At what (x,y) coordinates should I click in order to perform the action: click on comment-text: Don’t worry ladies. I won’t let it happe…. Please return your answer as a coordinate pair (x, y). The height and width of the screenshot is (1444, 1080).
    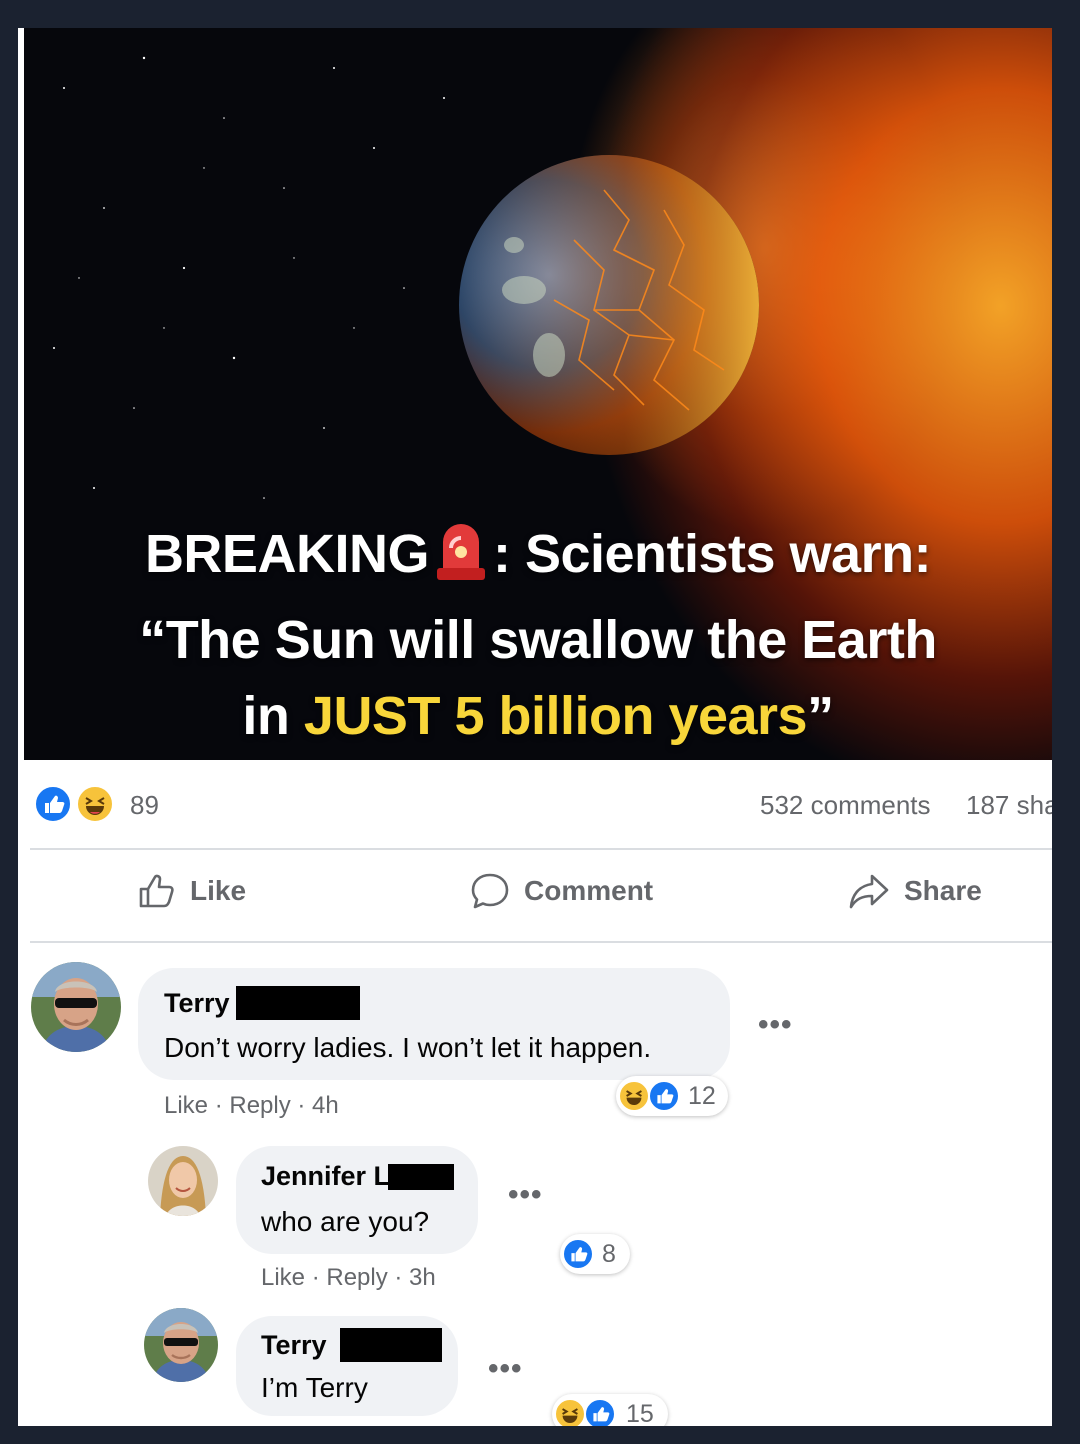
    Looking at the image, I should click on (408, 1047).